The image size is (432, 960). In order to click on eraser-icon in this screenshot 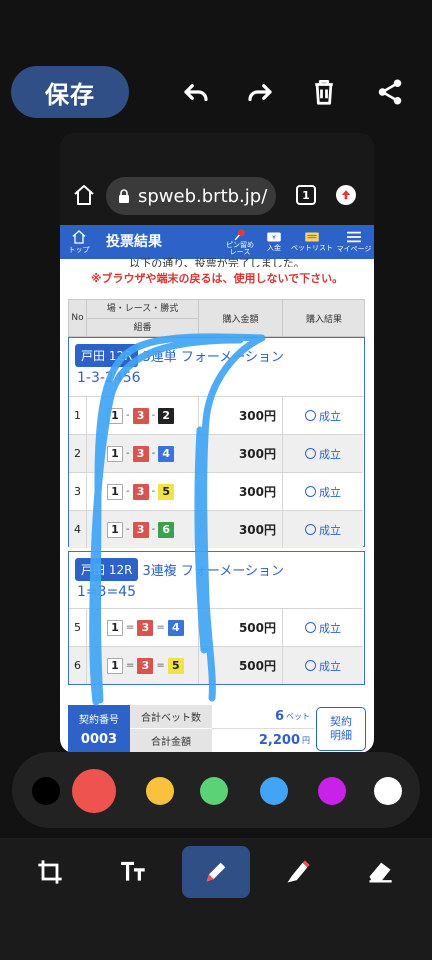, I will do `click(380, 872)`.